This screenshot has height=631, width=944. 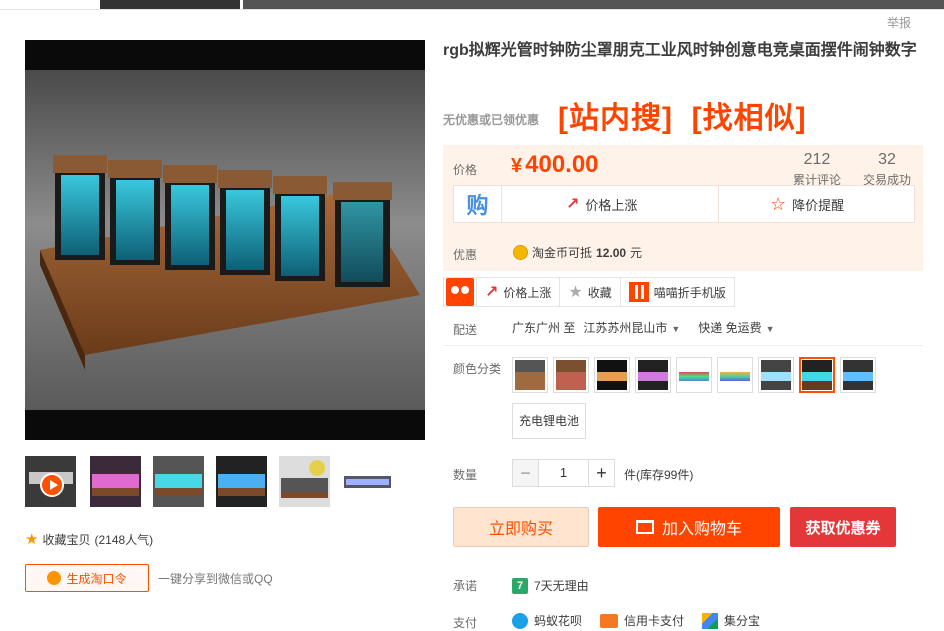 I want to click on price-value: ¥400.00, so click(x=555, y=164).